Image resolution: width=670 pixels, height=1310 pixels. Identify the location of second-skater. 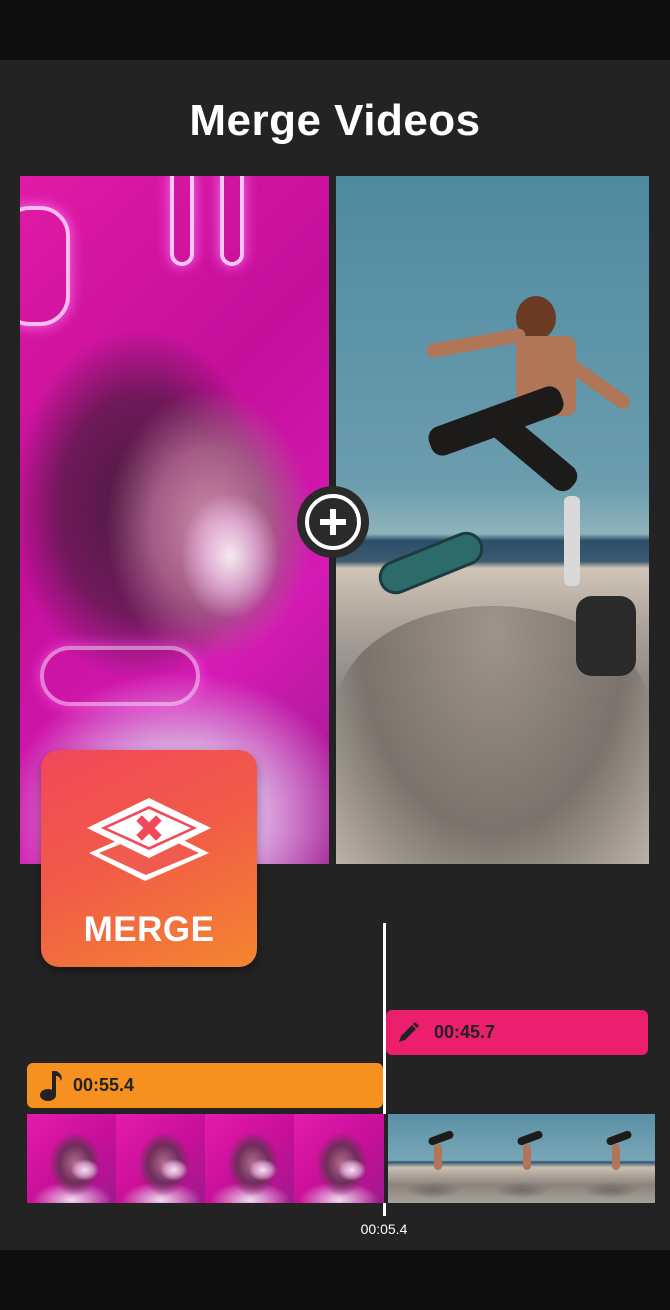
(606, 636).